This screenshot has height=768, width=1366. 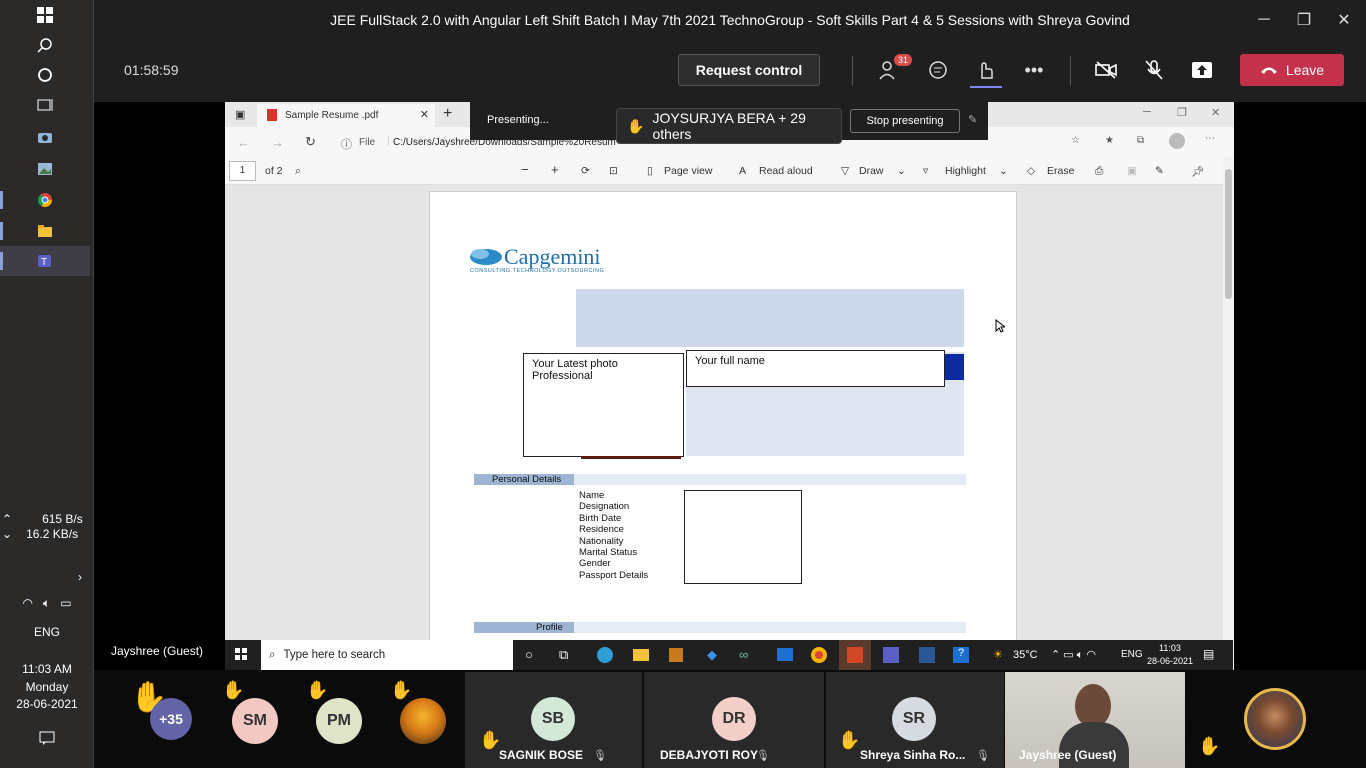 What do you see at coordinates (555, 169) in the screenshot?
I see `zoom-in-icon: +` at bounding box center [555, 169].